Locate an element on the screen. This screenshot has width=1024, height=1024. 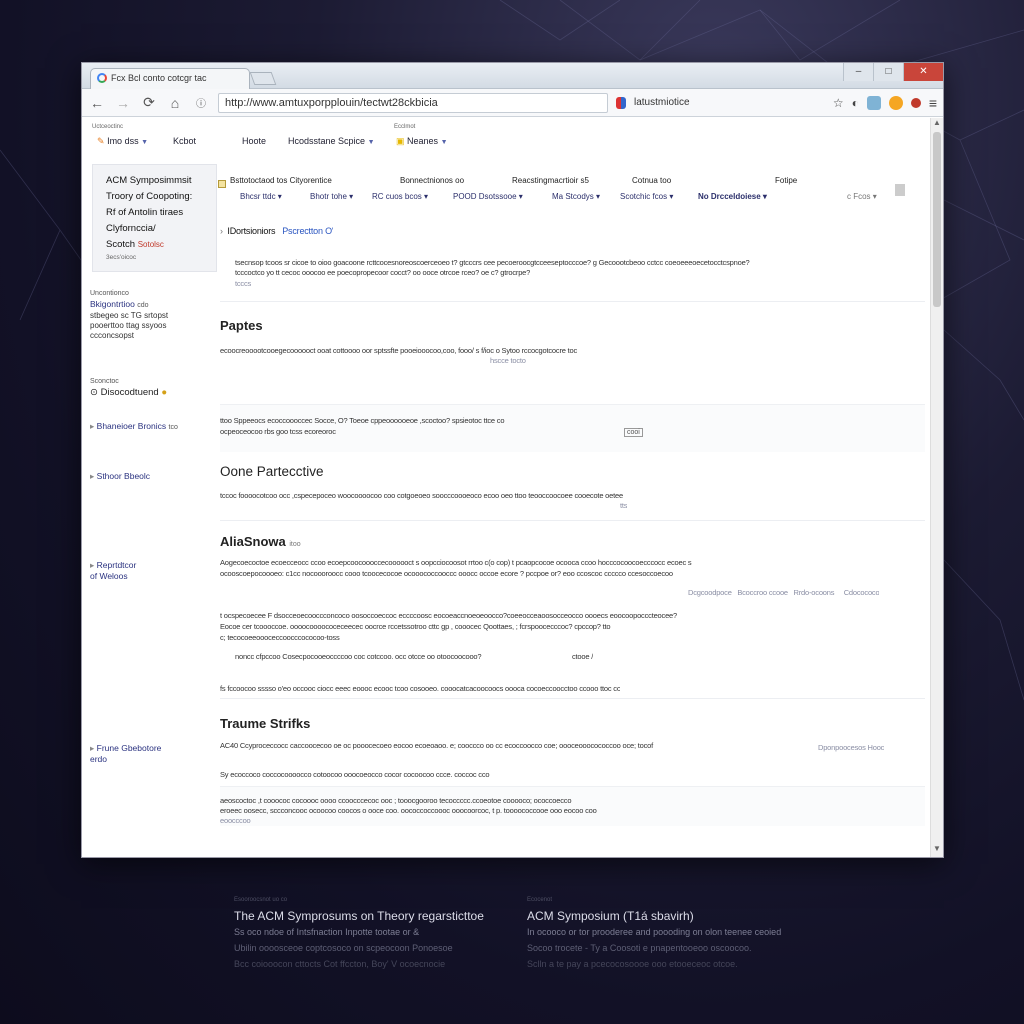
intro-small: tcccs is located at coordinates (243, 283).